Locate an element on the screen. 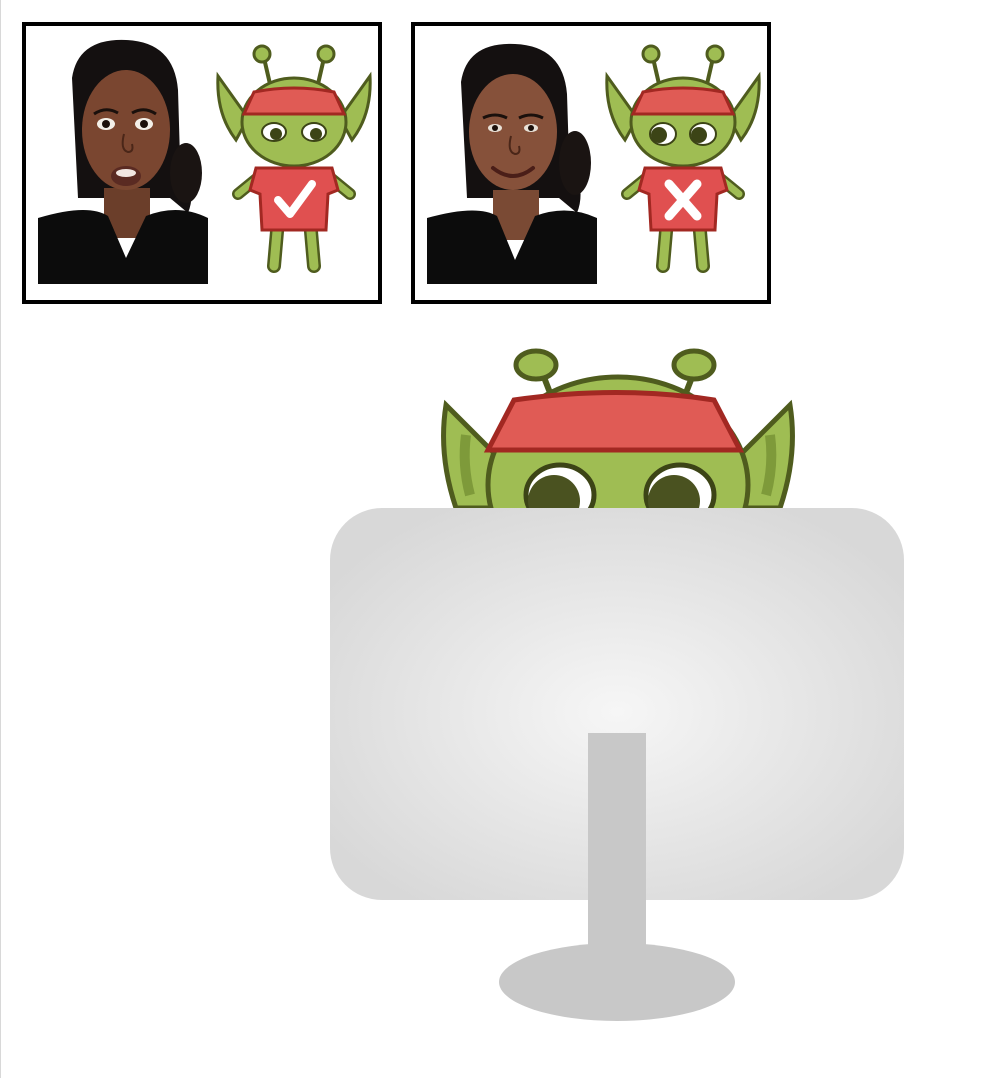 Image resolution: width=986 pixels, height=1078 pixels. alien-correct is located at coordinates (294, 158).